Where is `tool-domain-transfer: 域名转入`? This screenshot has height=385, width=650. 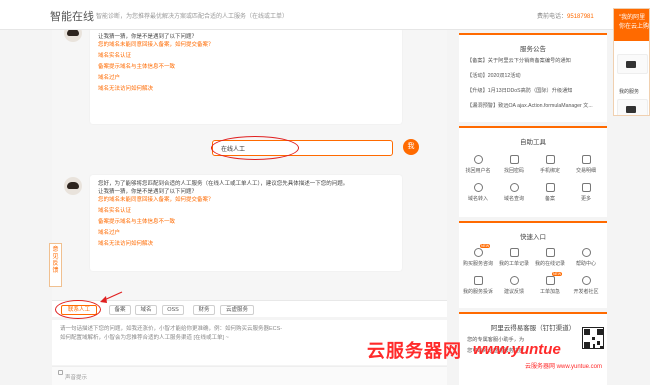 tool-domain-transfer: 域名转入 is located at coordinates (478, 192).